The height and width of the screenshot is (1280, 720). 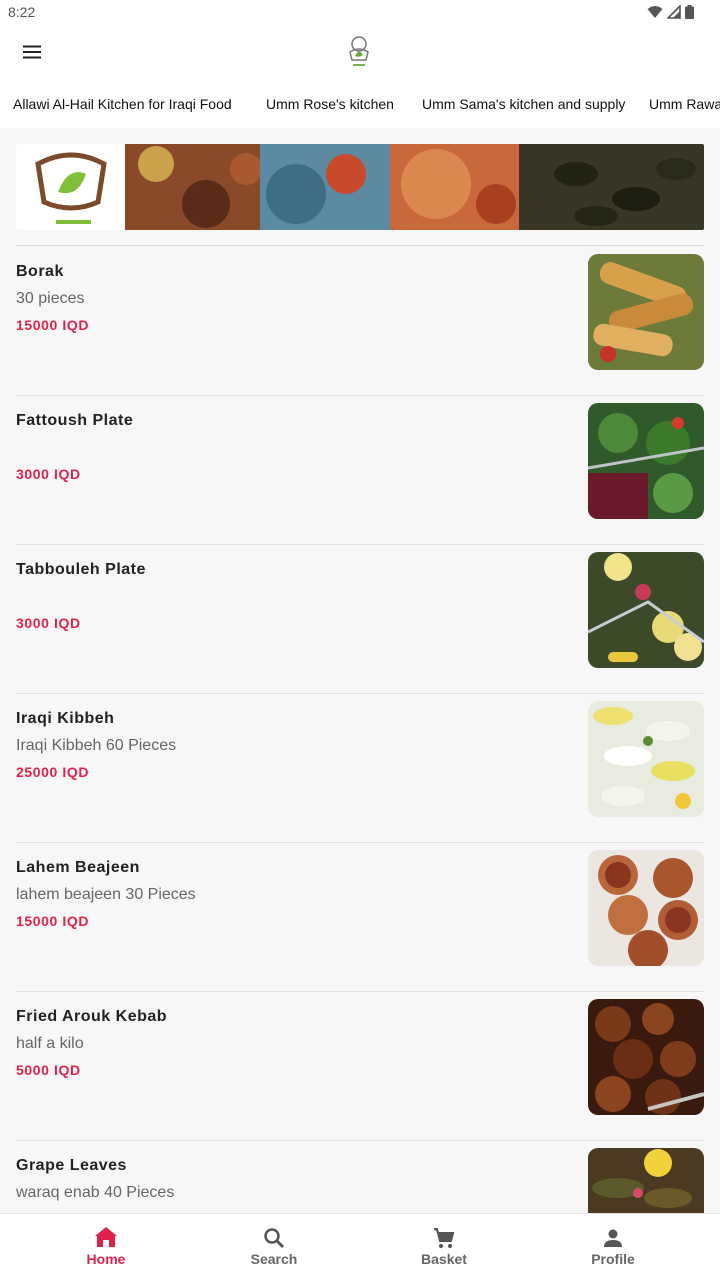 What do you see at coordinates (646, 759) in the screenshot?
I see `item-photo-iraqi-kibbeh` at bounding box center [646, 759].